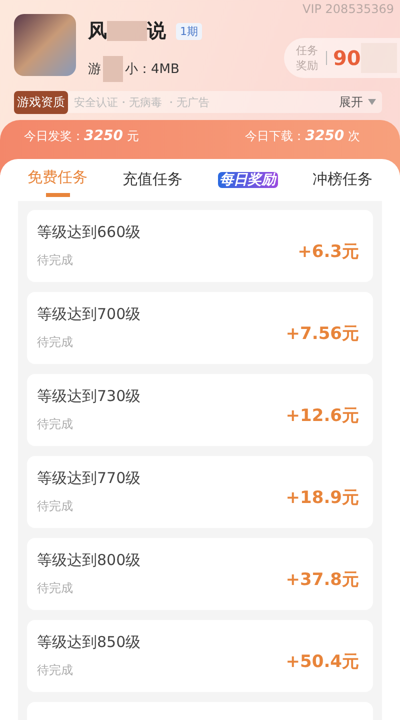  Describe the element at coordinates (45, 45) in the screenshot. I see `game-cover-placeholder` at that location.